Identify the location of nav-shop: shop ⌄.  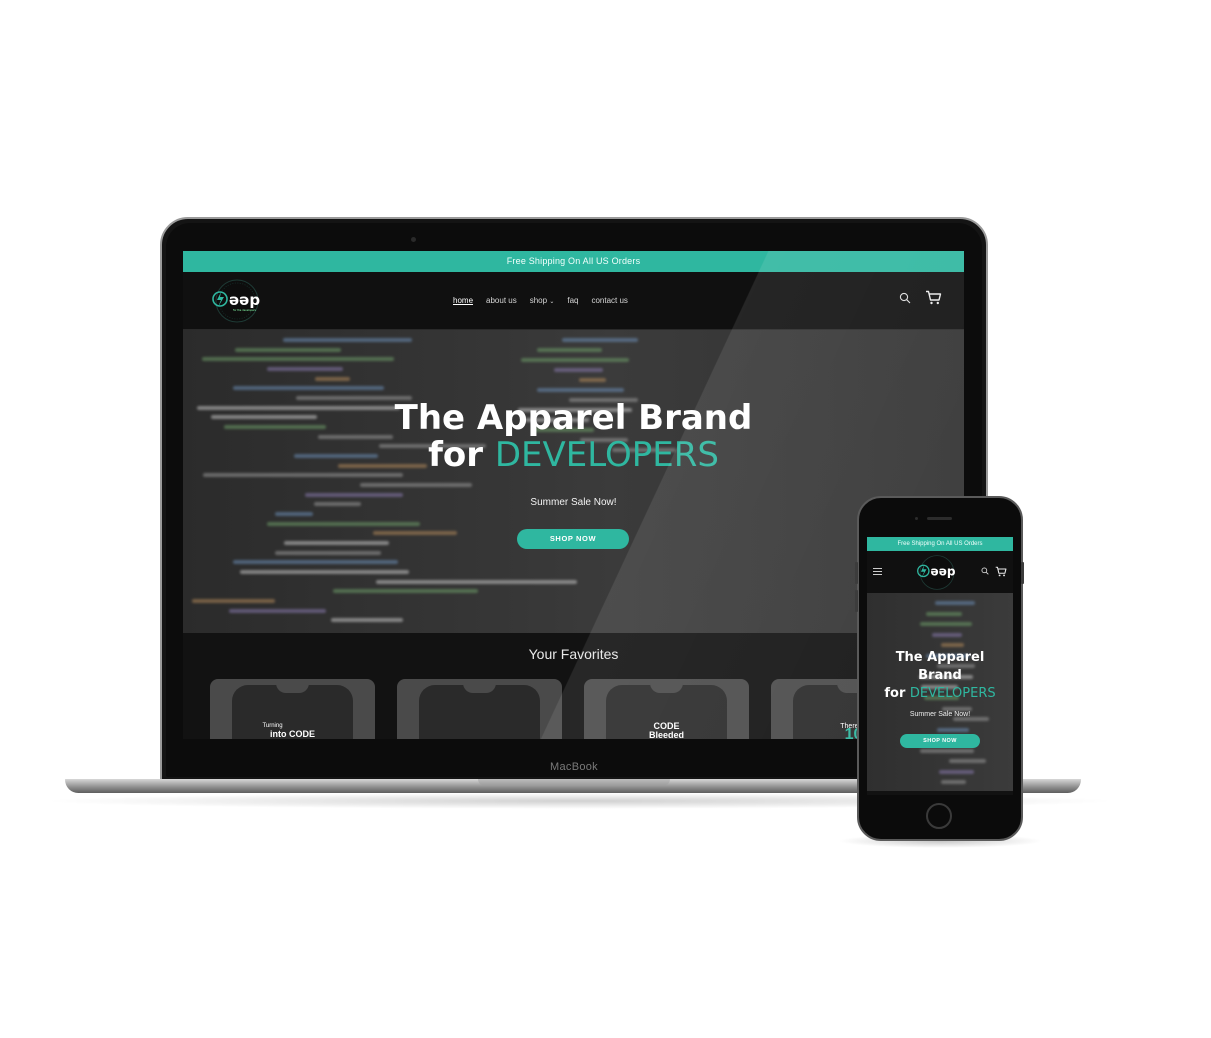
(542, 300).